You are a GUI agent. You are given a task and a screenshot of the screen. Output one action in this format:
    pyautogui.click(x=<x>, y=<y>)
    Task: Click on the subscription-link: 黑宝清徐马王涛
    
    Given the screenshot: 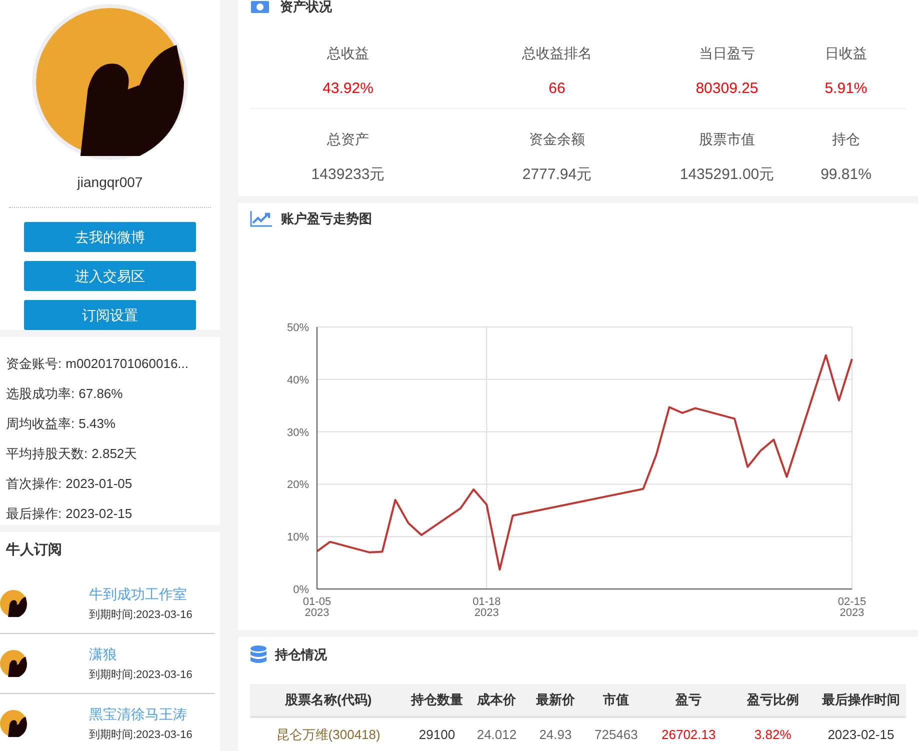 What is the action you would take?
    pyautogui.click(x=140, y=714)
    